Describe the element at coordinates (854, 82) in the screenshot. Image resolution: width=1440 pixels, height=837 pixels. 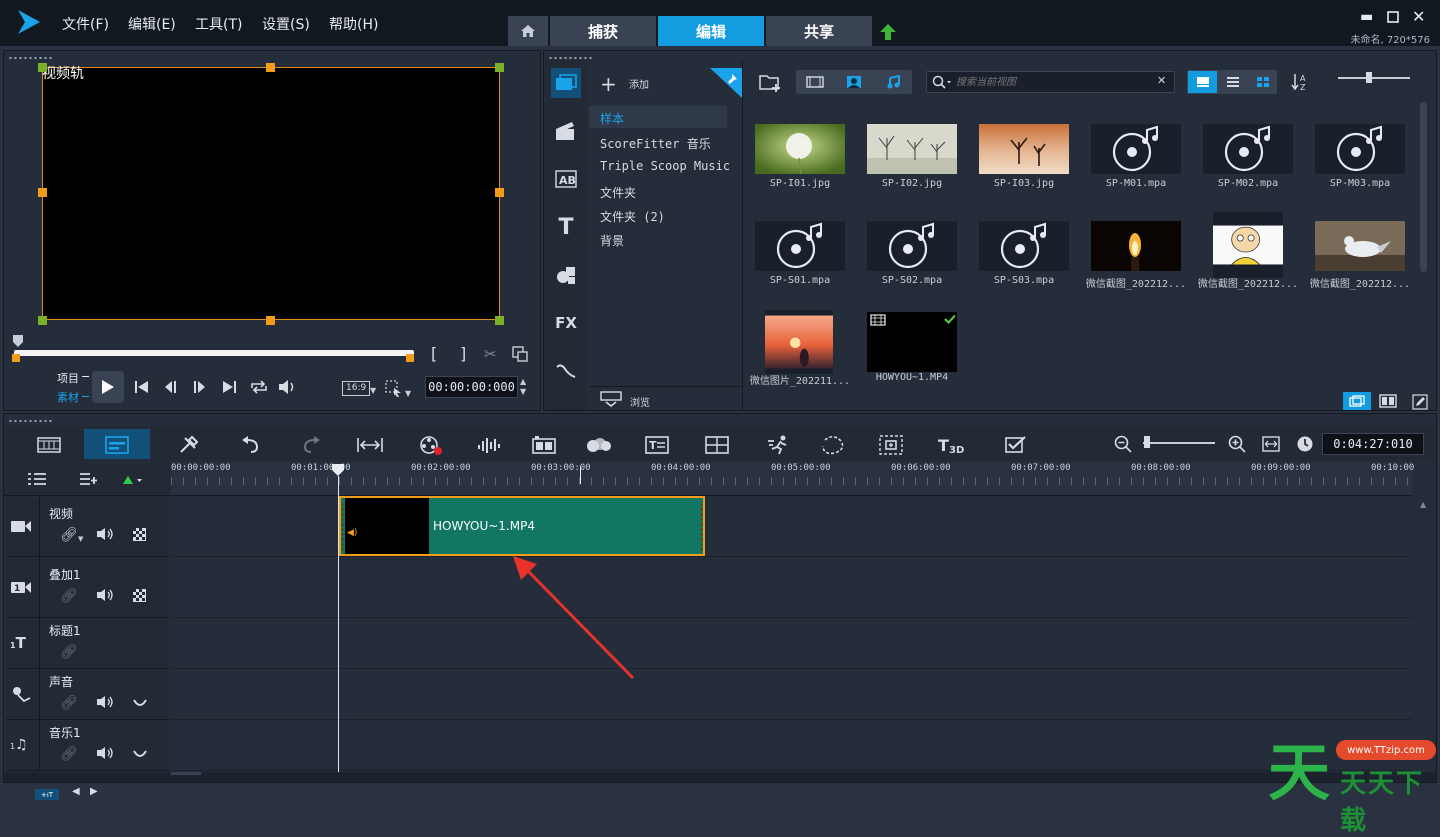
I see `show-photo-button` at that location.